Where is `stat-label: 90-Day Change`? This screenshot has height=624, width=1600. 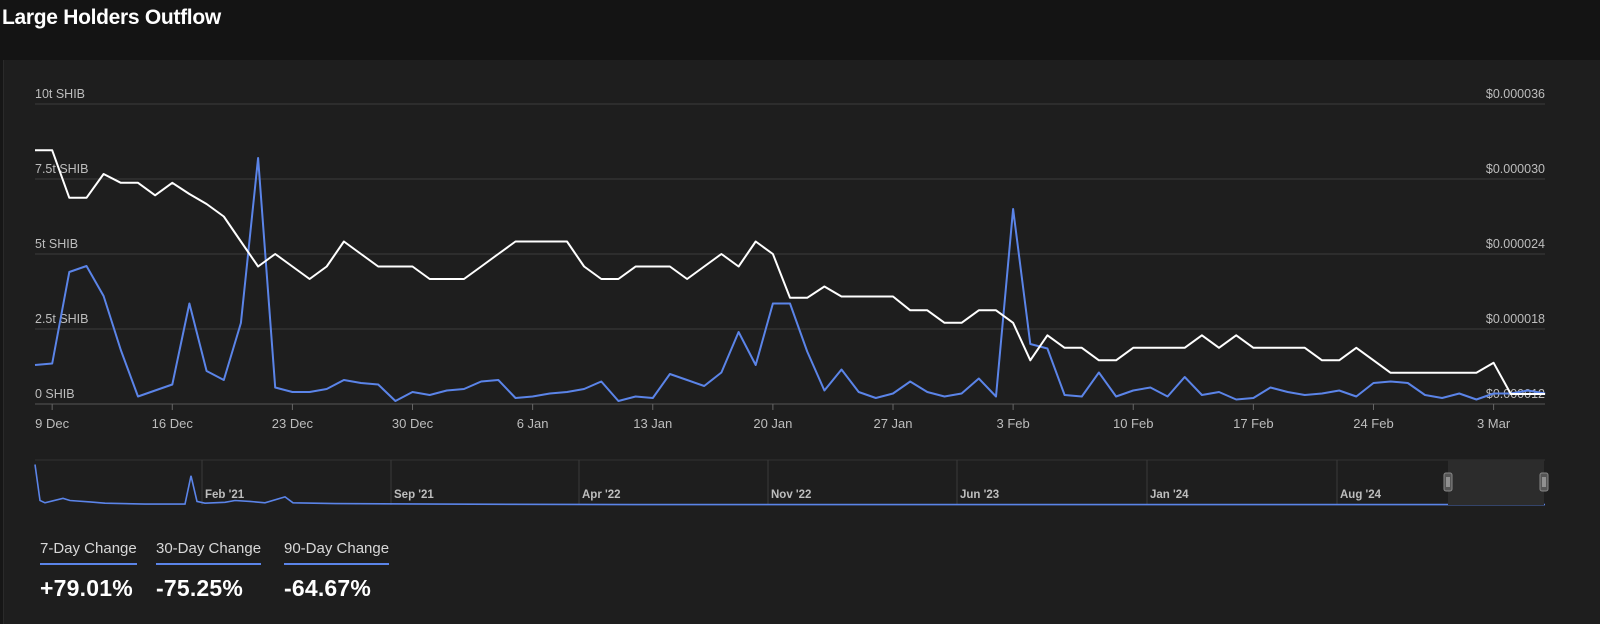
stat-label: 90-Day Change is located at coordinates (337, 552).